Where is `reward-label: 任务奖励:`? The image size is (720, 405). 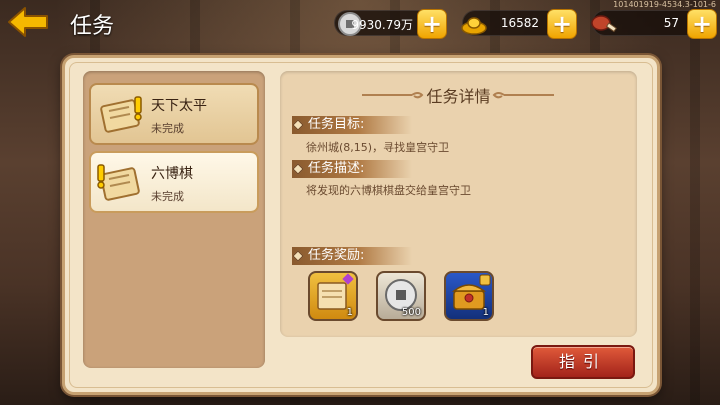 reward-label: 任务奖励: is located at coordinates (352, 256).